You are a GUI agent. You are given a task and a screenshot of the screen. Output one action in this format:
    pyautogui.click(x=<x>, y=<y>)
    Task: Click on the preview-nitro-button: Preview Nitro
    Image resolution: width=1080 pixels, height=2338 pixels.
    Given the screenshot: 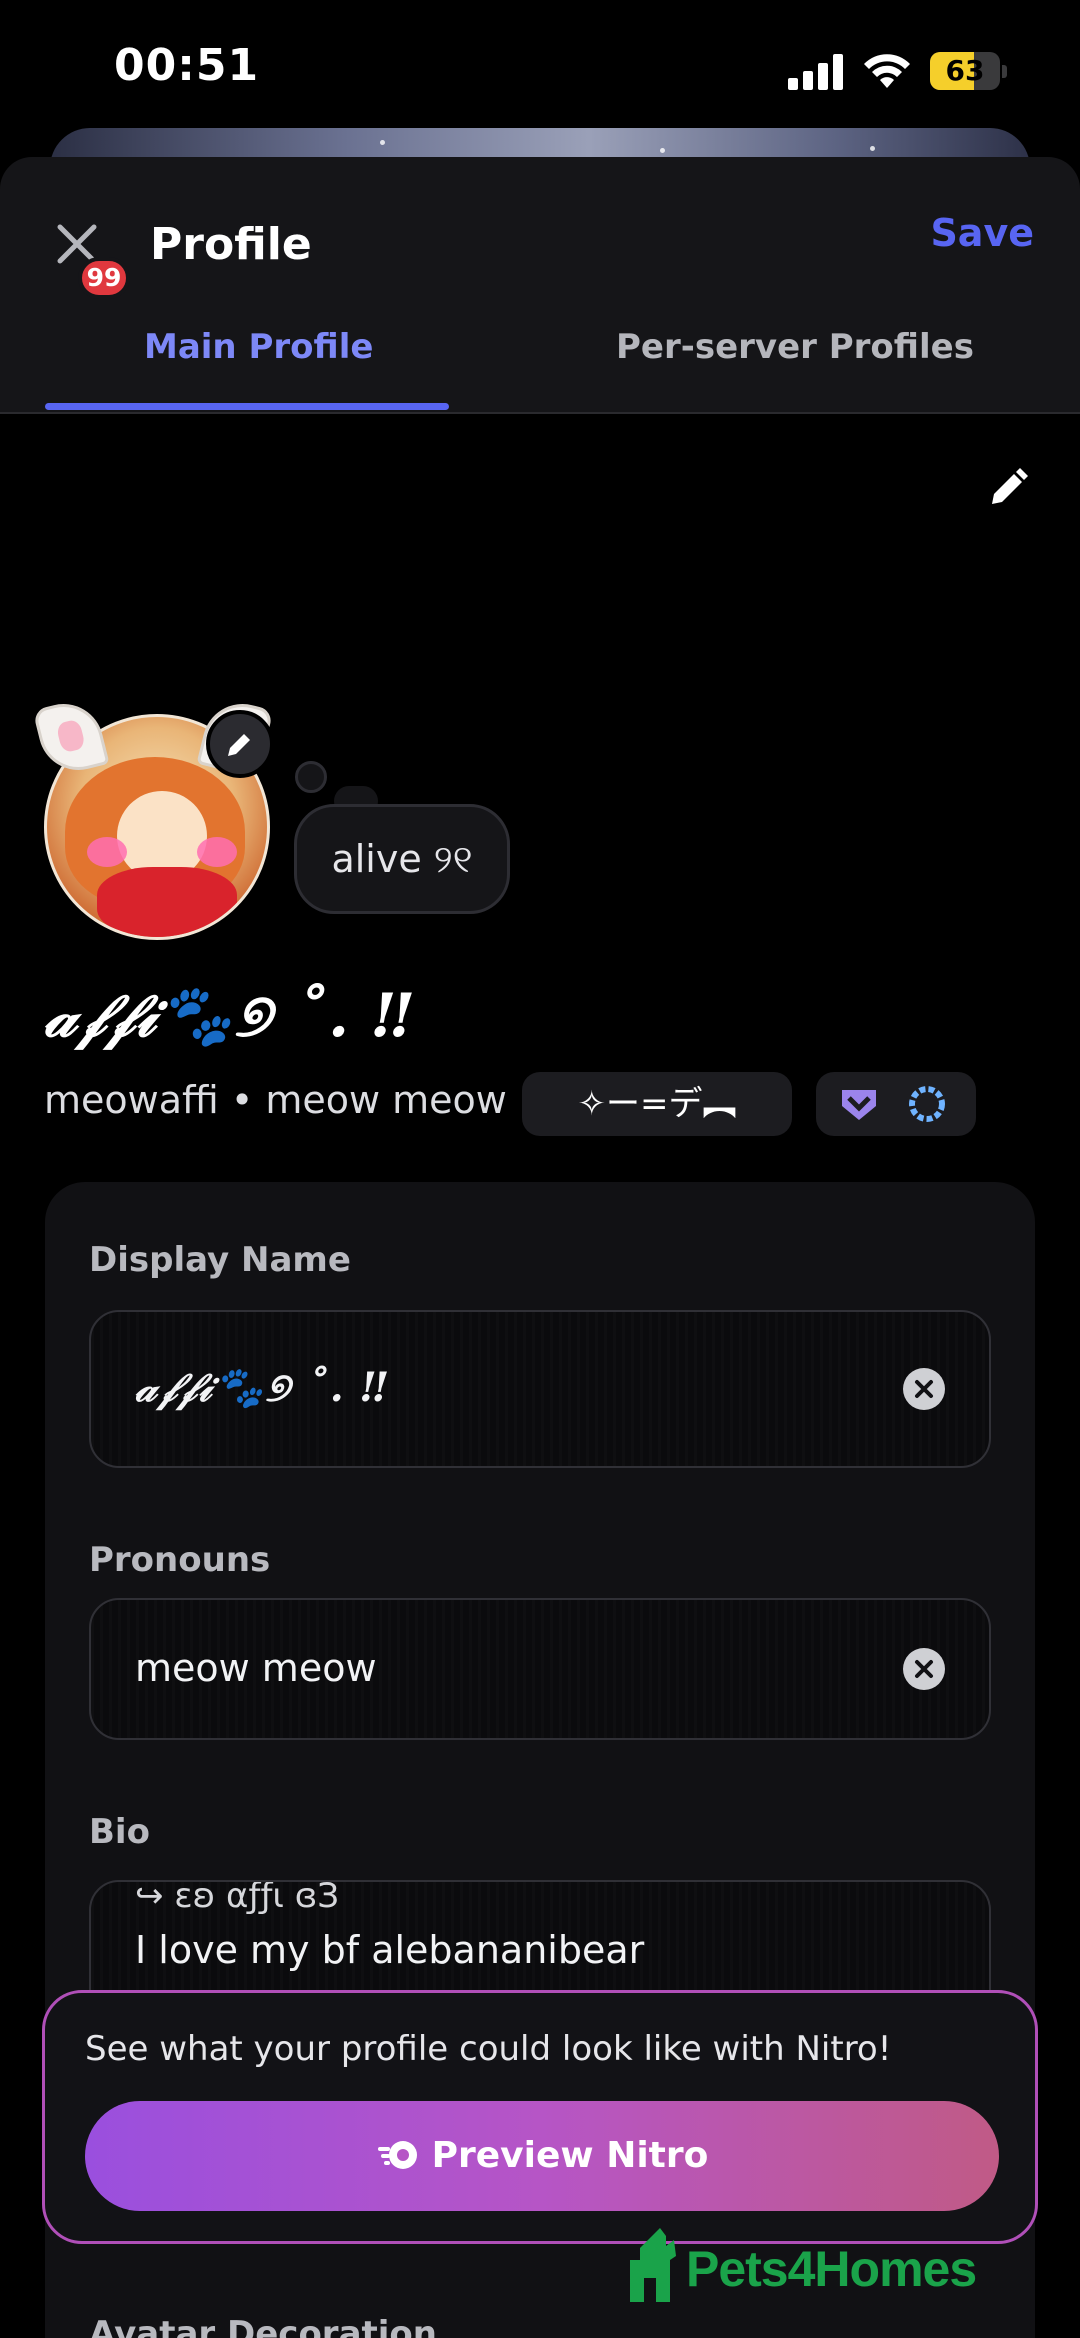 What is the action you would take?
    pyautogui.click(x=542, y=2156)
    